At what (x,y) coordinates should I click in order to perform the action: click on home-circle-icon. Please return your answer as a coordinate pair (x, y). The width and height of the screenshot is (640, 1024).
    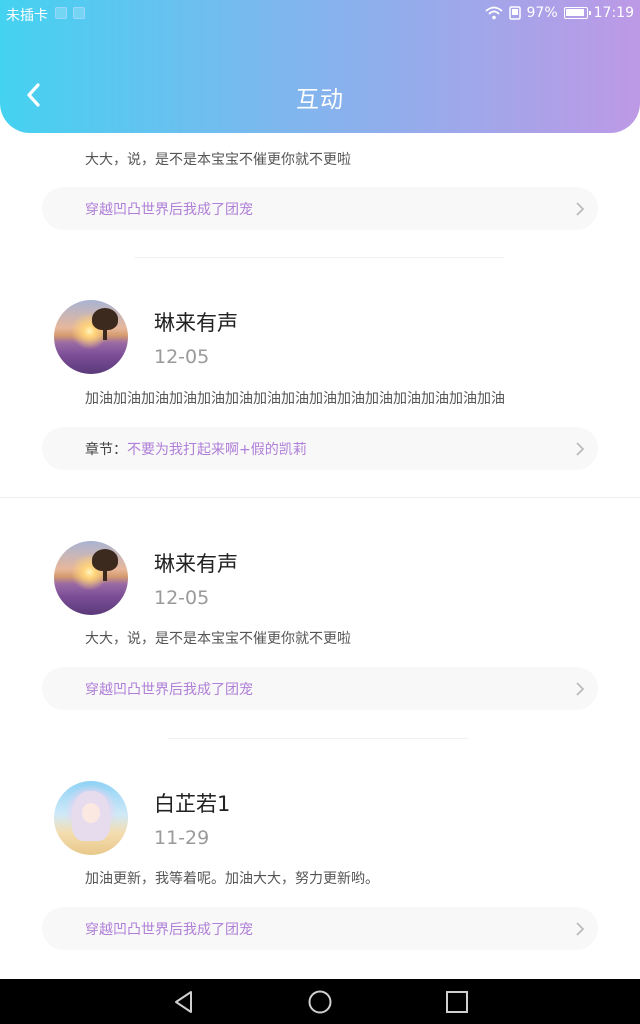
    Looking at the image, I should click on (320, 1002).